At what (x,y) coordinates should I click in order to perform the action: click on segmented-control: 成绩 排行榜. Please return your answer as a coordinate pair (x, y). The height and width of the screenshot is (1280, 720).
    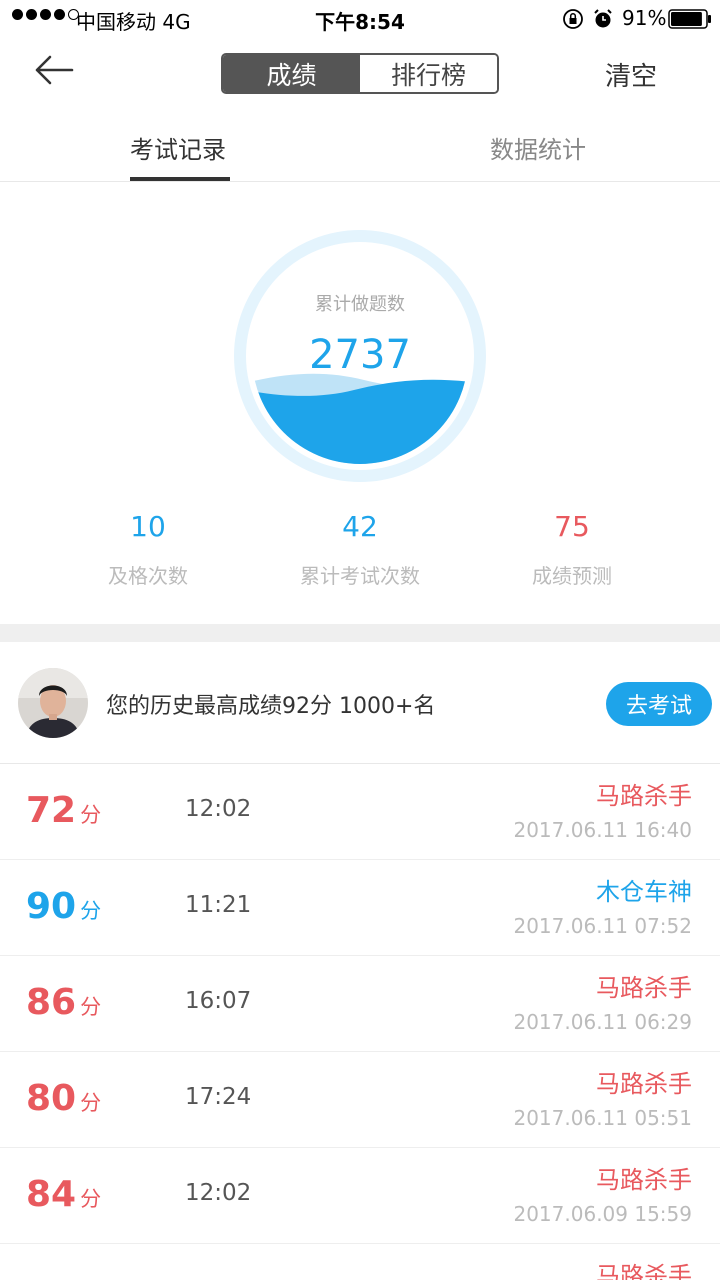
    Looking at the image, I should click on (360, 73).